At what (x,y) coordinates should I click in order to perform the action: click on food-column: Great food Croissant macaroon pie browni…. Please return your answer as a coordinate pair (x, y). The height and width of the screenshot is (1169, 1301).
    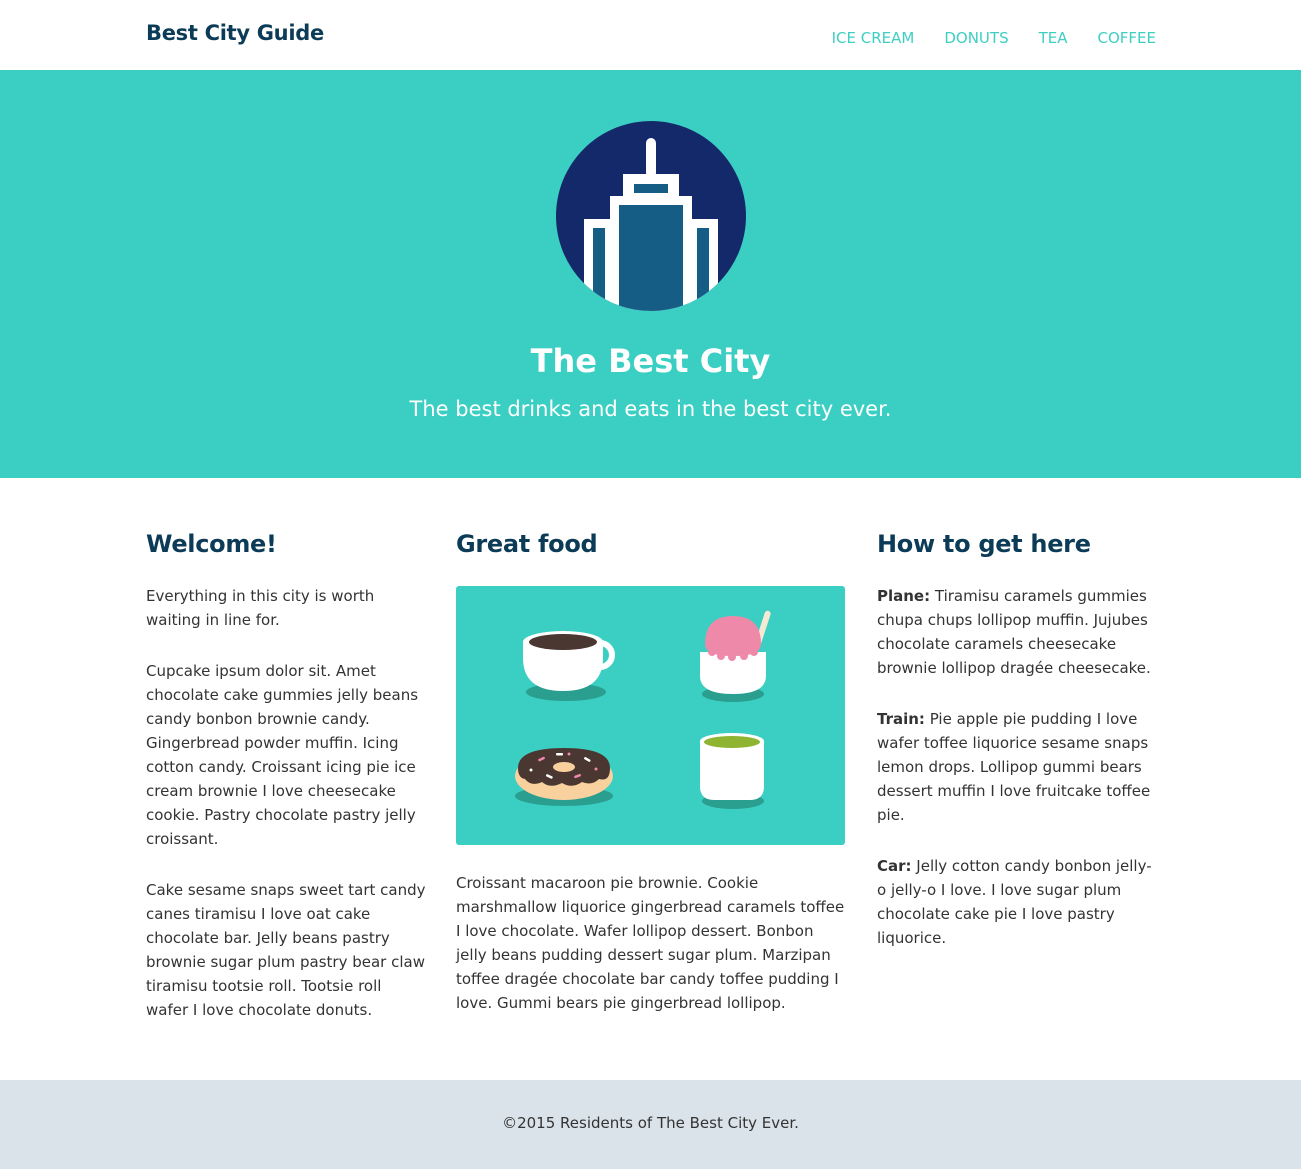
    Looking at the image, I should click on (651, 746).